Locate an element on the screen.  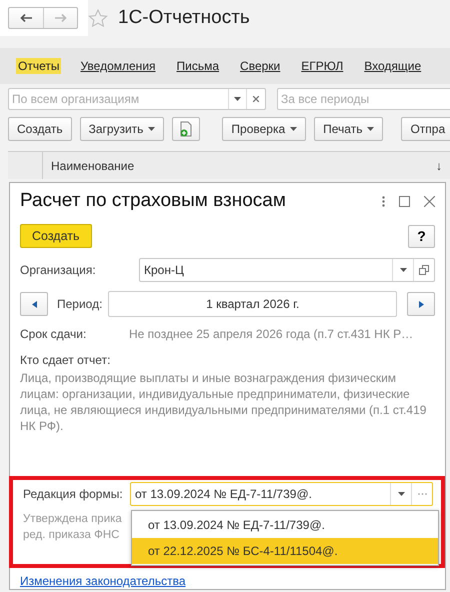
section-tab: Уведомления is located at coordinates (118, 66).